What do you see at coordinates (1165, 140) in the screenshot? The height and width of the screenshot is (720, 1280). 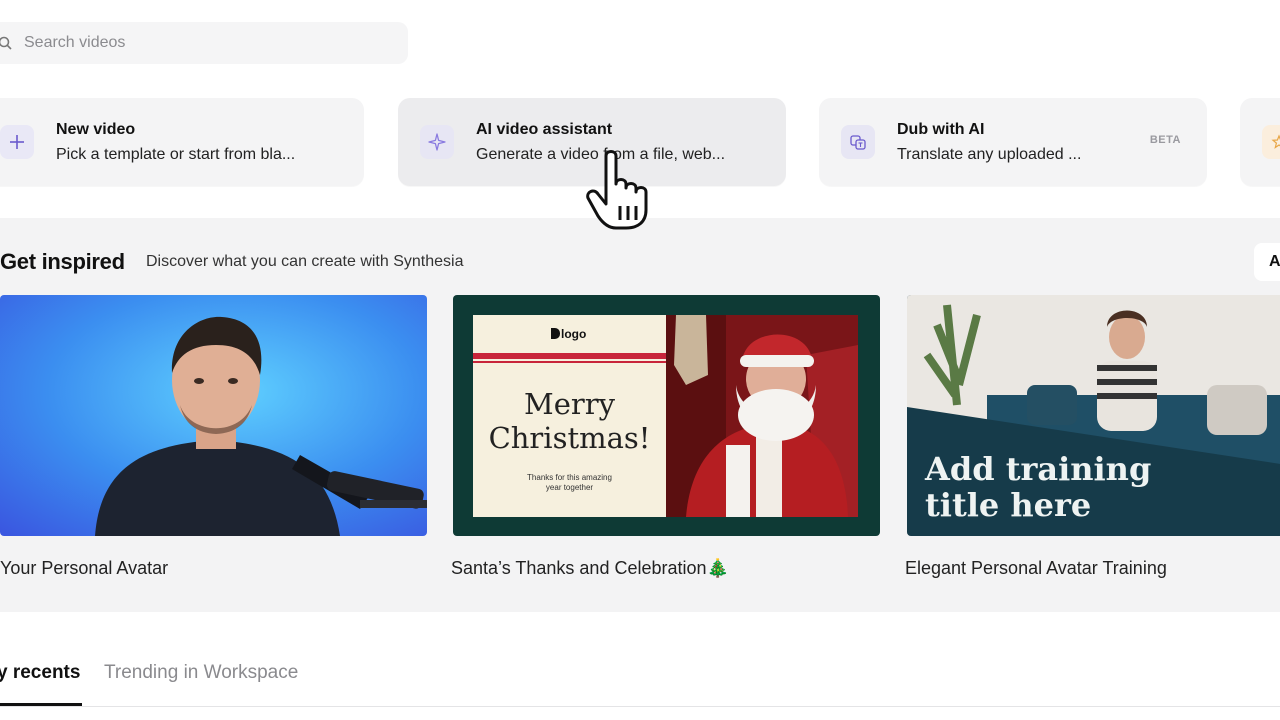 I see `beta-badge: BETA` at bounding box center [1165, 140].